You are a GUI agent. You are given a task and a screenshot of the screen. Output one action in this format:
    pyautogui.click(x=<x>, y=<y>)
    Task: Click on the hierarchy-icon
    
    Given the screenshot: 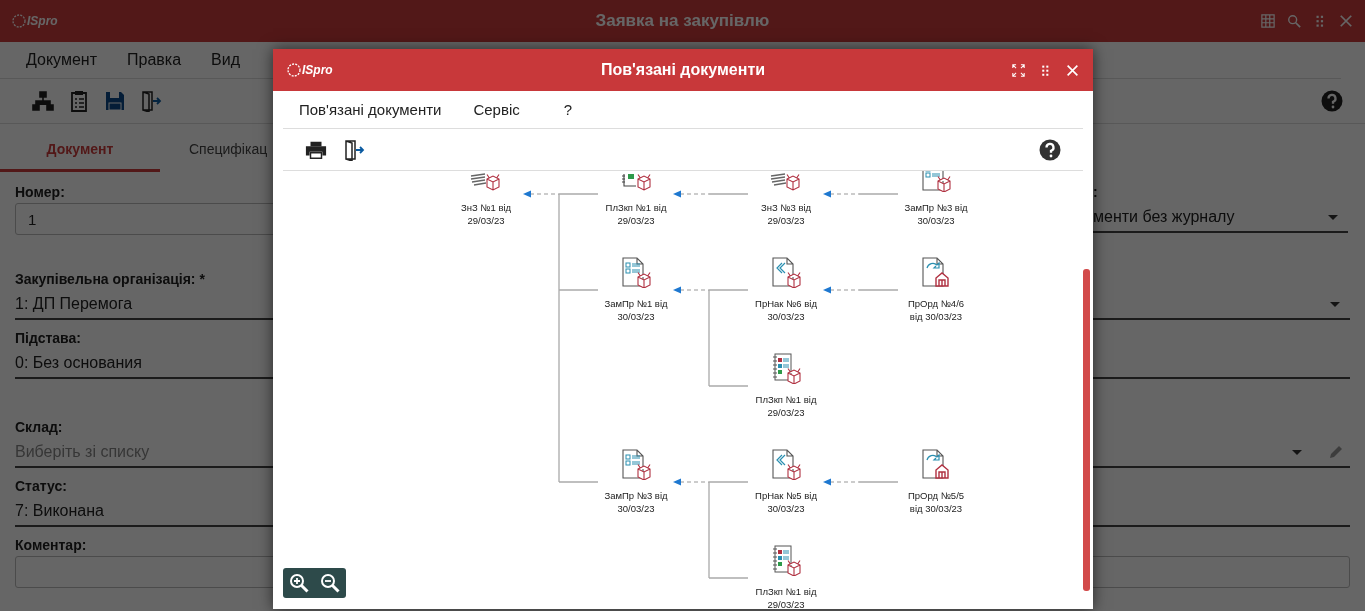 What is the action you would take?
    pyautogui.click(x=43, y=101)
    